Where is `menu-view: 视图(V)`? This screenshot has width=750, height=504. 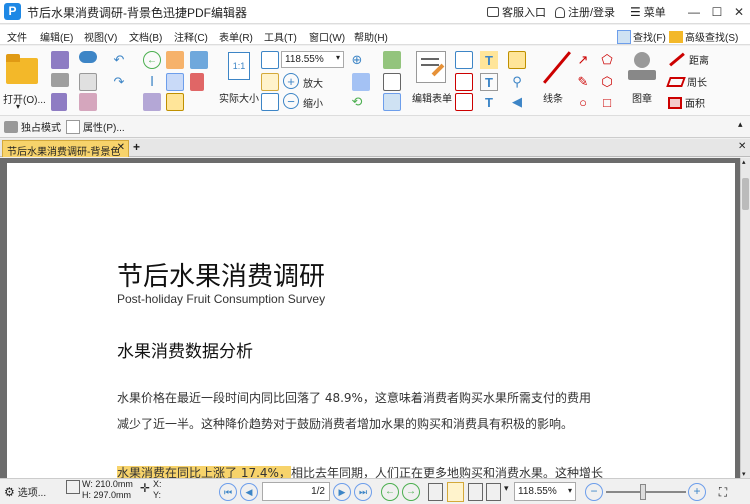 menu-view: 视图(V) is located at coordinates (100, 36).